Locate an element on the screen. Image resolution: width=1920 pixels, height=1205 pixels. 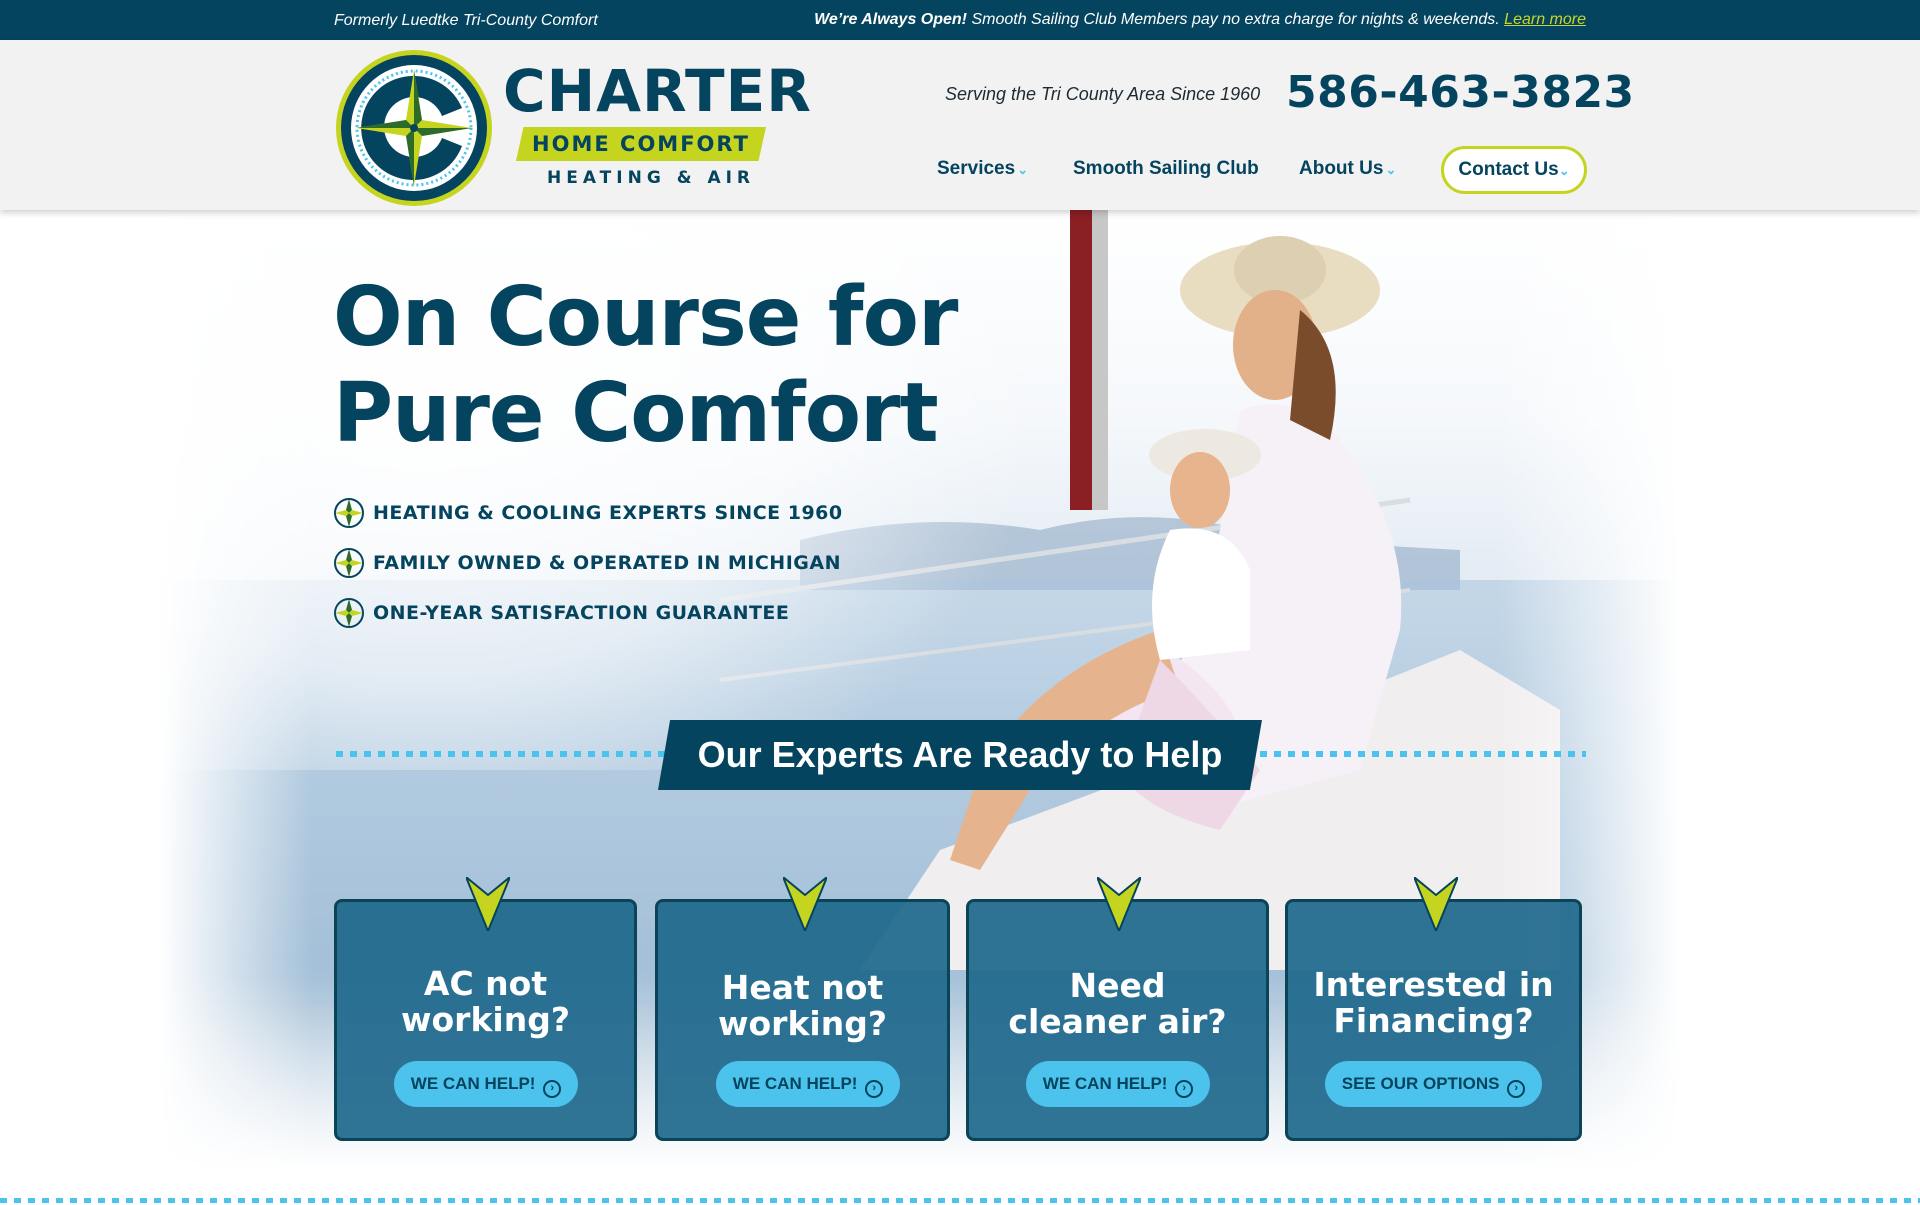
card-title: AC not working? is located at coordinates (485, 1002).